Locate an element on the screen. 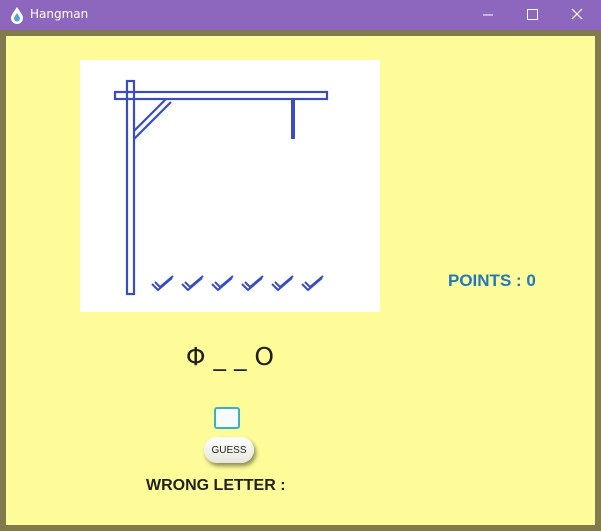 Image resolution: width=601 pixels, height=531 pixels. water-drop-icon is located at coordinates (17, 15).